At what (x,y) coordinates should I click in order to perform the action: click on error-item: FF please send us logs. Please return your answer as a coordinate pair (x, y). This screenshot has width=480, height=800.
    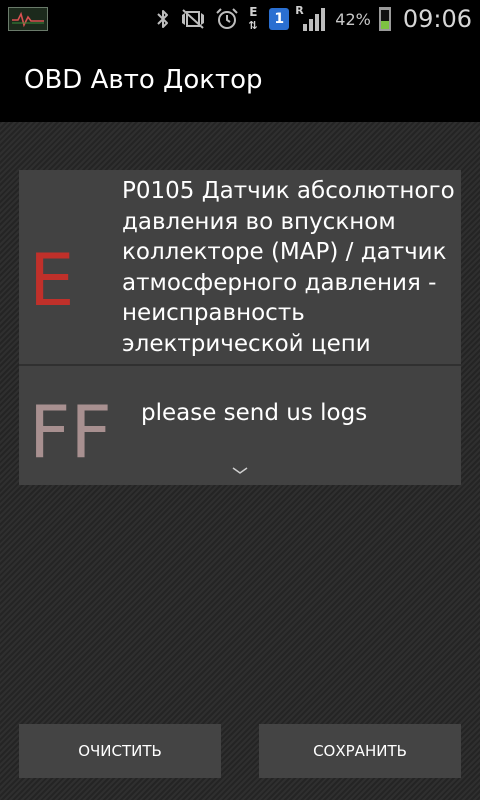
    Looking at the image, I should click on (240, 425).